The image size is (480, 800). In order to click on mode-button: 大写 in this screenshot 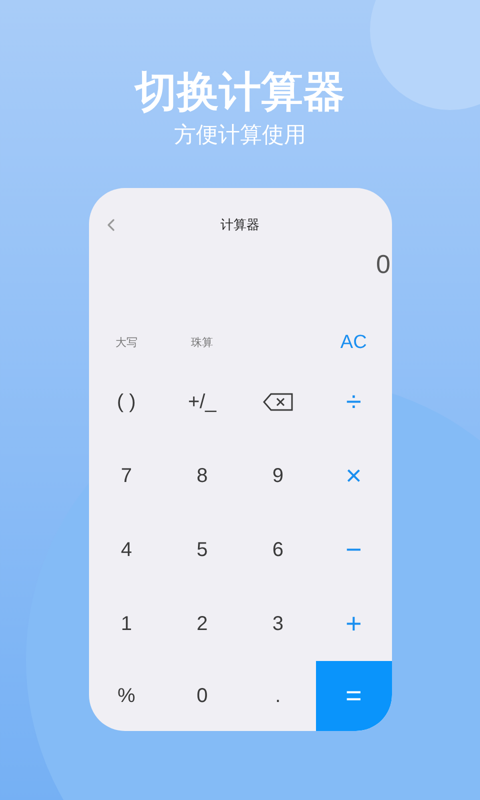, I will do `click(126, 343)`.